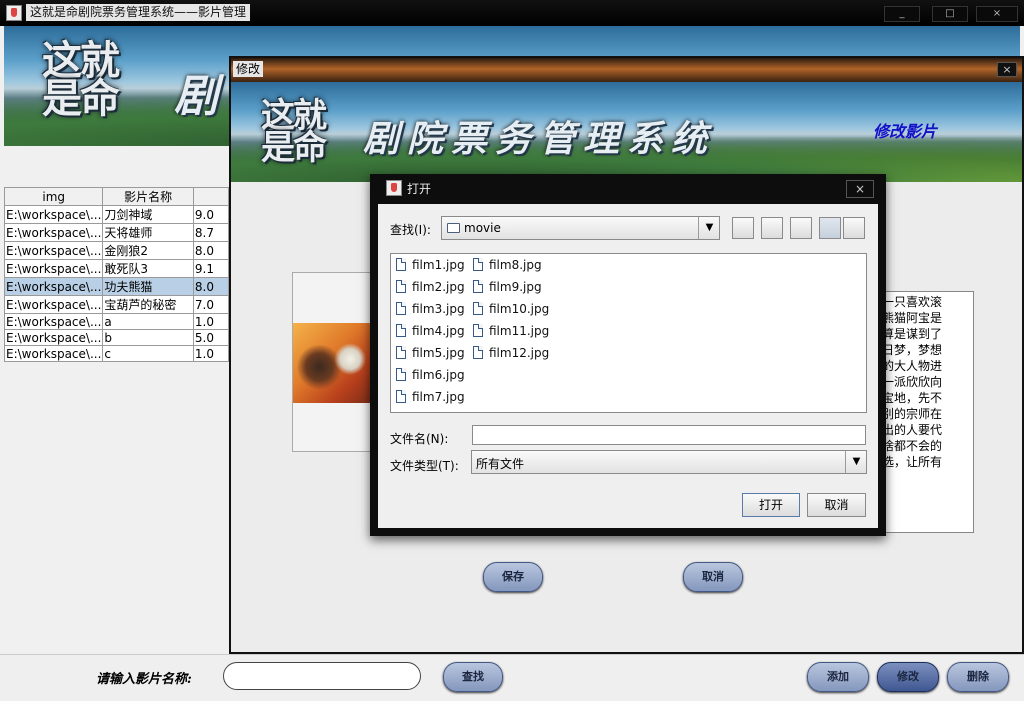 The image size is (1024, 701). Describe the element at coordinates (148, 232) in the screenshot. I see `cell-name: 天将雄师` at that location.